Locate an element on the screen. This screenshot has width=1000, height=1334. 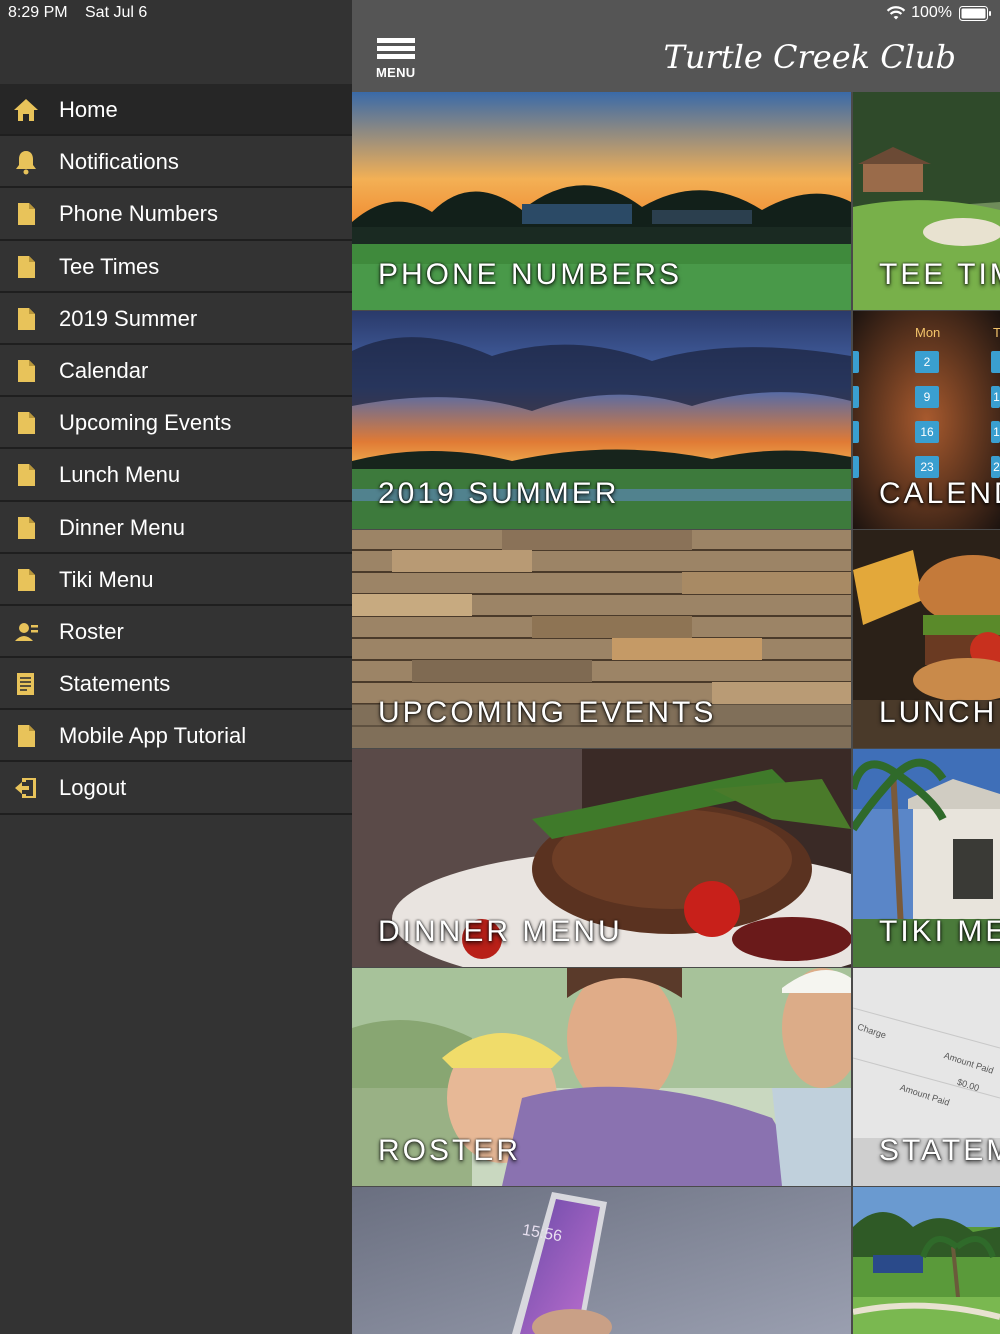
sidebar-item-mobile-app-tutorial: Mobile App Tutorial is located at coordinates (176, 736).